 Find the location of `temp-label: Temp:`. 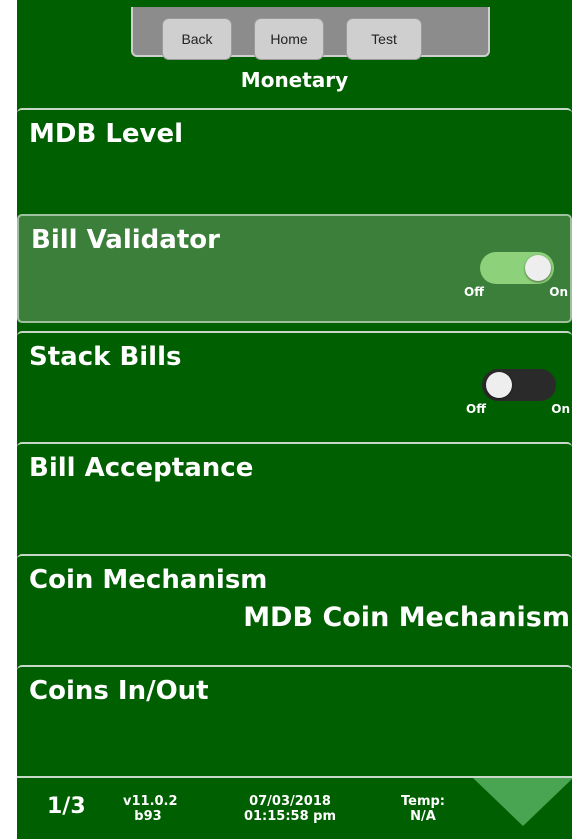

temp-label: Temp: is located at coordinates (422, 801).